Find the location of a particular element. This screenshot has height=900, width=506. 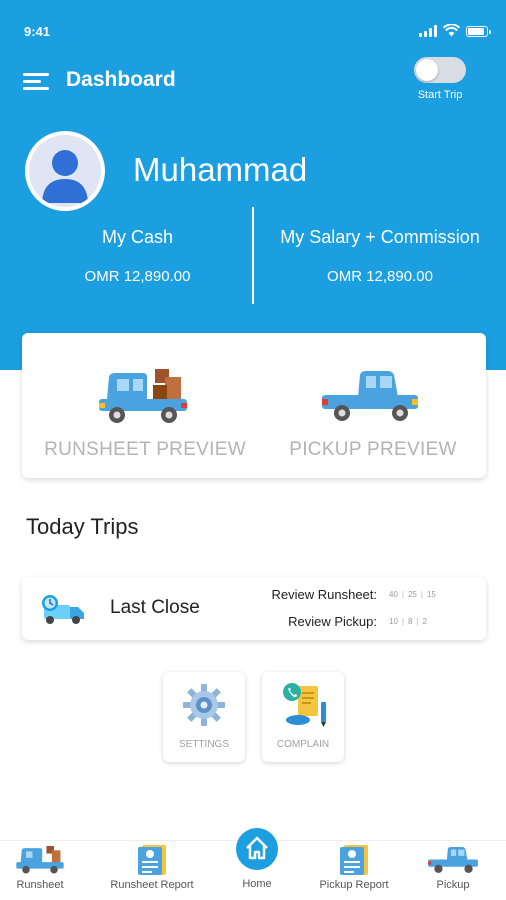

review-pickup-label: Review Pickup: is located at coordinates (332, 621).